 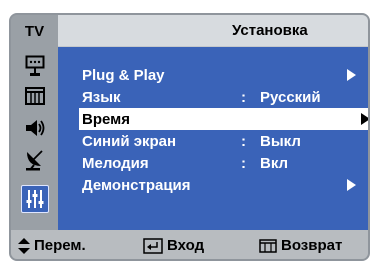 I want to click on menu-item-value: Выкл, so click(x=280, y=141).